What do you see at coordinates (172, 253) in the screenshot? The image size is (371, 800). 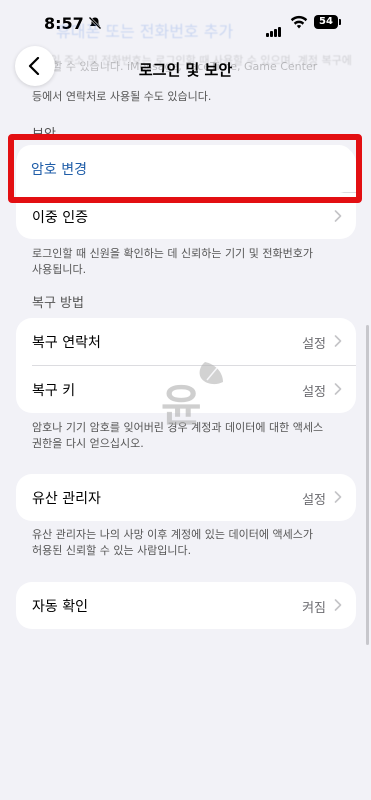 I see `security-footnote-line-1: 로그인할 때 신원을 확인하는 데 신뢰하는 기기 및 전화번호가` at bounding box center [172, 253].